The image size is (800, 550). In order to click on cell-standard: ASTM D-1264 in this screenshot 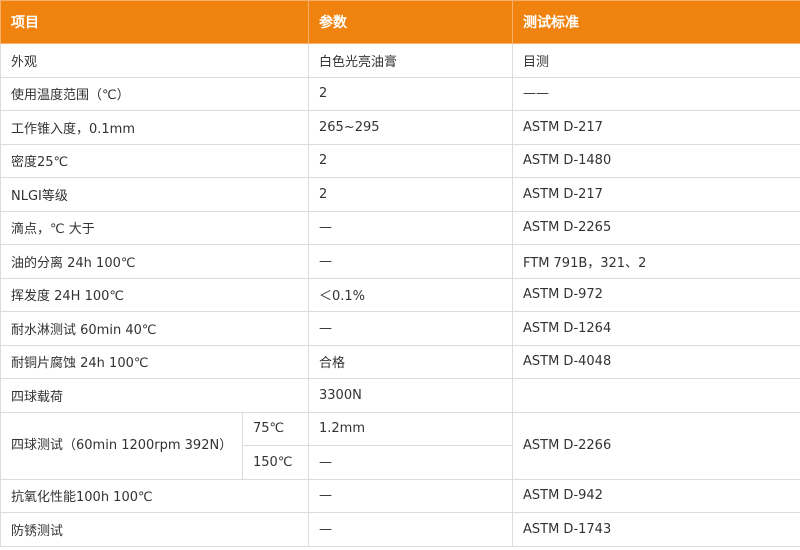, I will do `click(656, 328)`.